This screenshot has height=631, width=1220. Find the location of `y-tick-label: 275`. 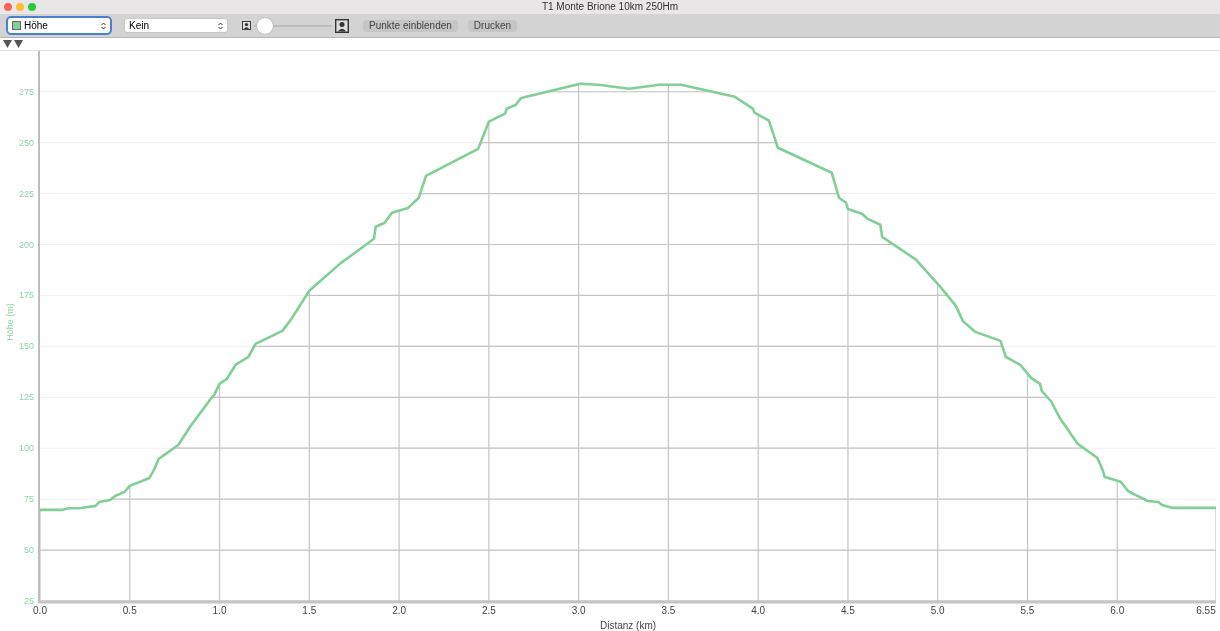

y-tick-label: 275 is located at coordinates (26, 91).